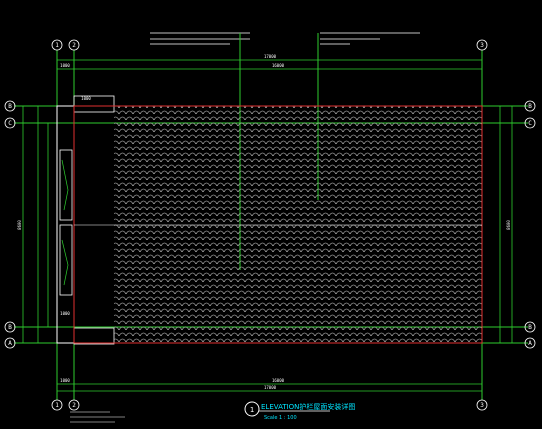  Describe the element at coordinates (57, 45) in the screenshot. I see `axis-top-1: 1` at that location.